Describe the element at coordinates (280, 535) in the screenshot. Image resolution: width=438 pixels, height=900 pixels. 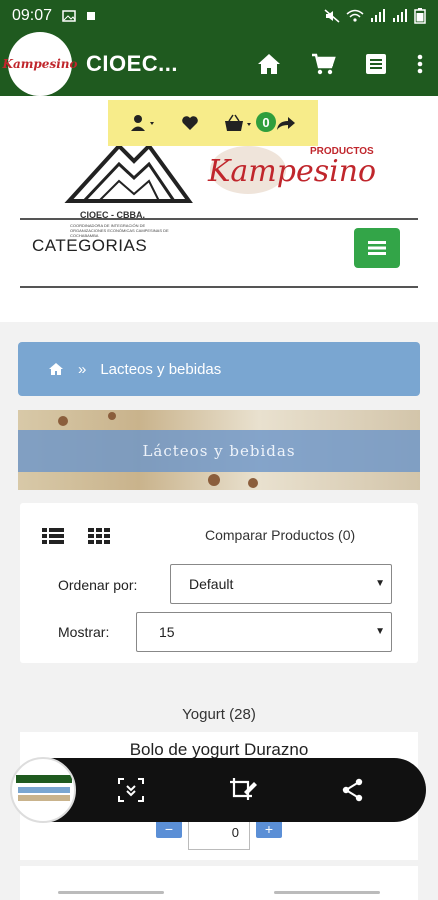
I see `compare-products-link: Comparar Productos (0)` at that location.